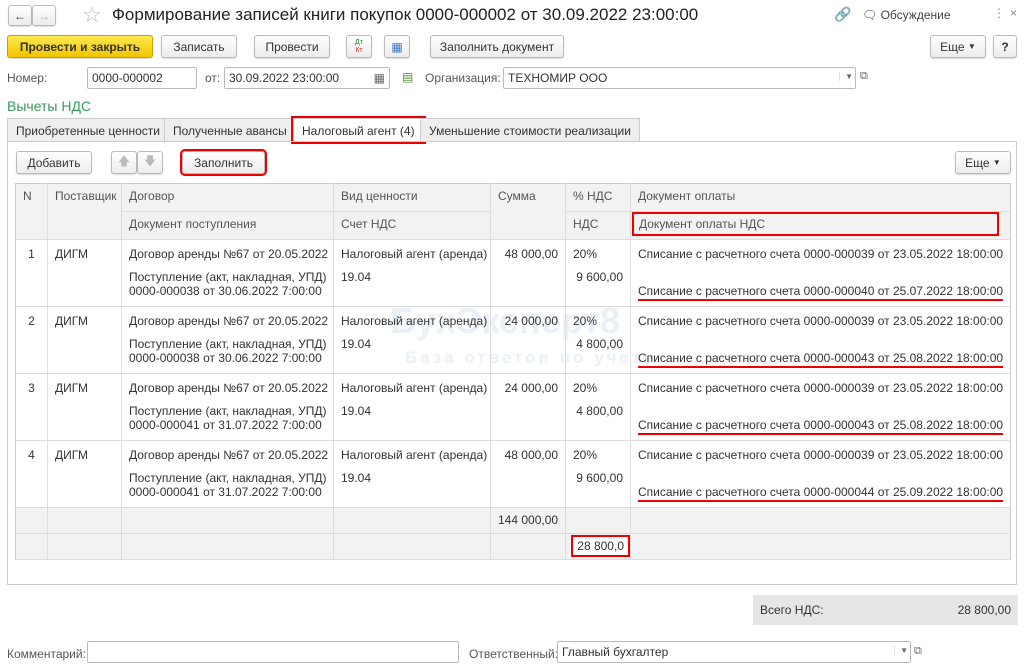 This screenshot has height=669, width=1024. I want to click on col-vat-rate: % НДС, so click(598, 197).